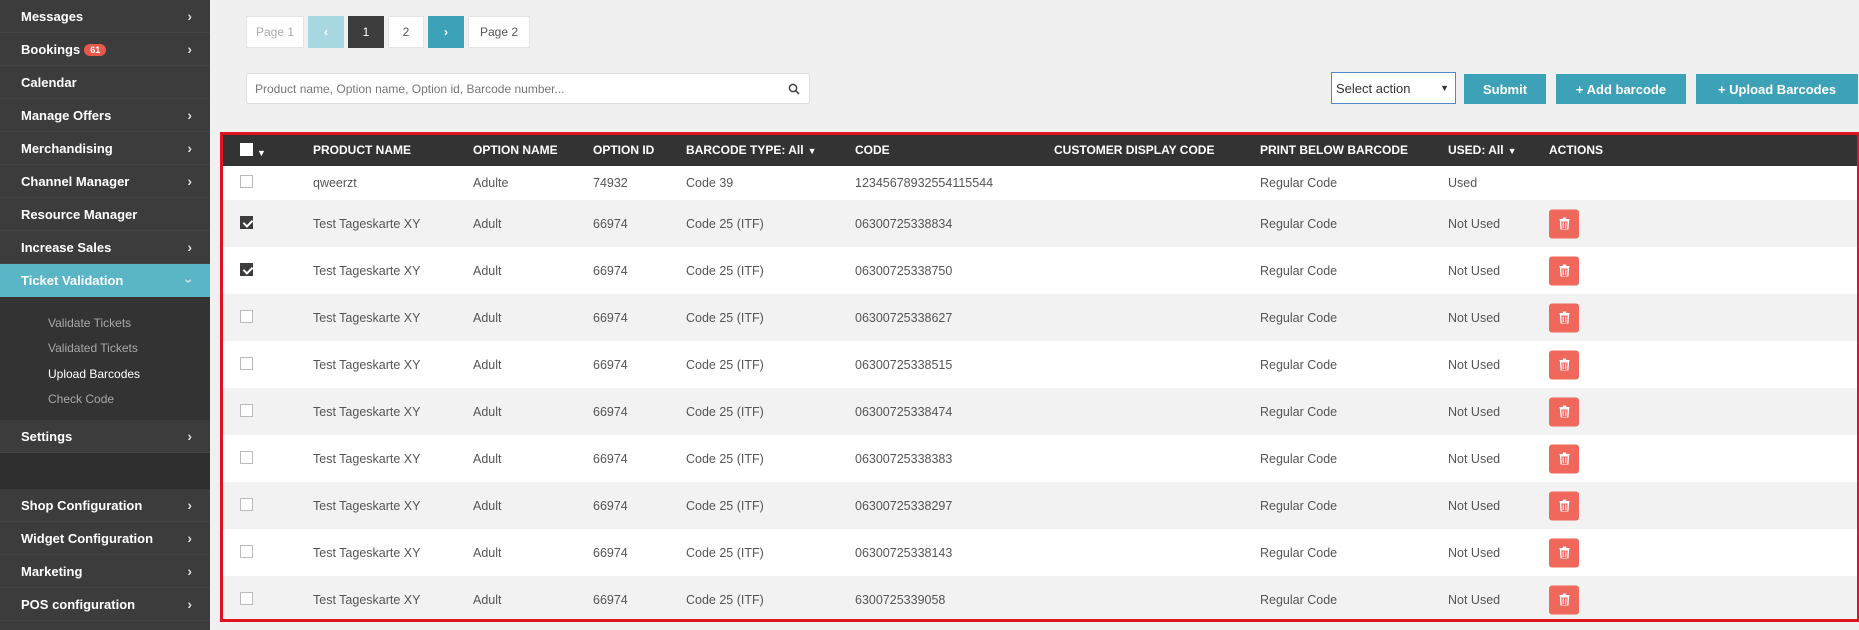 This screenshot has width=1859, height=630. What do you see at coordinates (446, 32) in the screenshot?
I see `pagination-next-button: ›` at bounding box center [446, 32].